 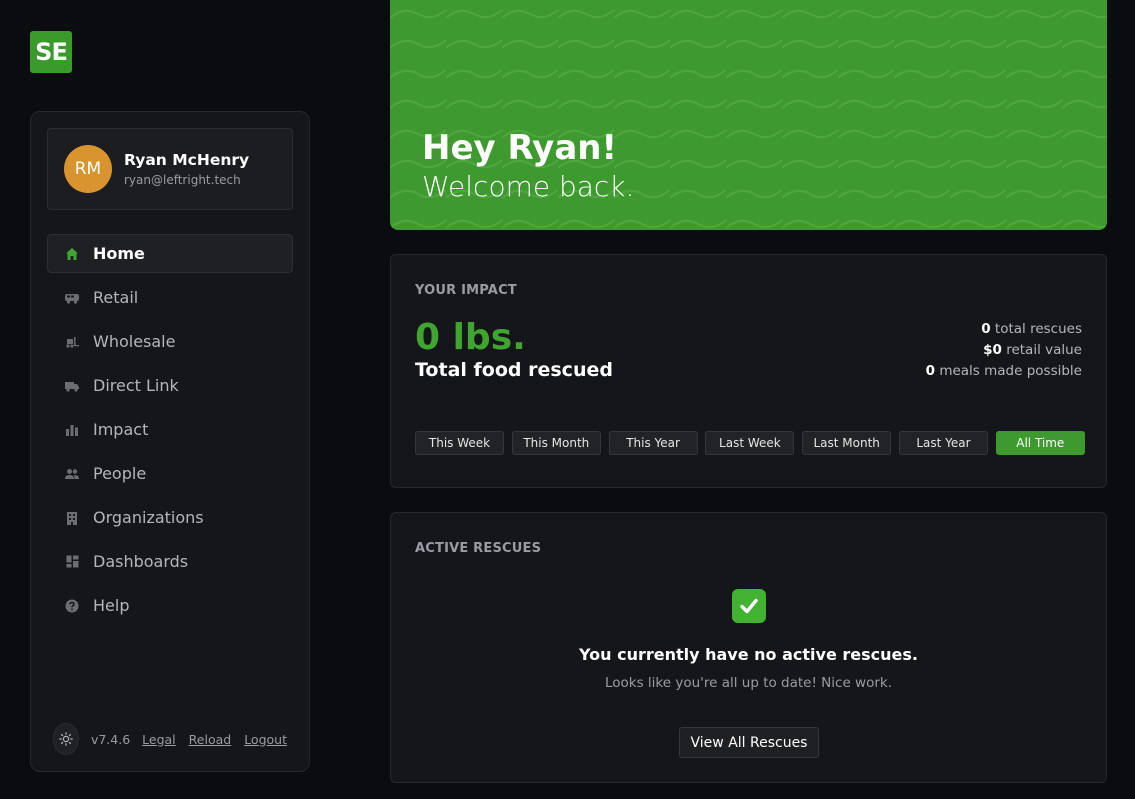 What do you see at coordinates (265, 739) in the screenshot?
I see `logout-link: Logout` at bounding box center [265, 739].